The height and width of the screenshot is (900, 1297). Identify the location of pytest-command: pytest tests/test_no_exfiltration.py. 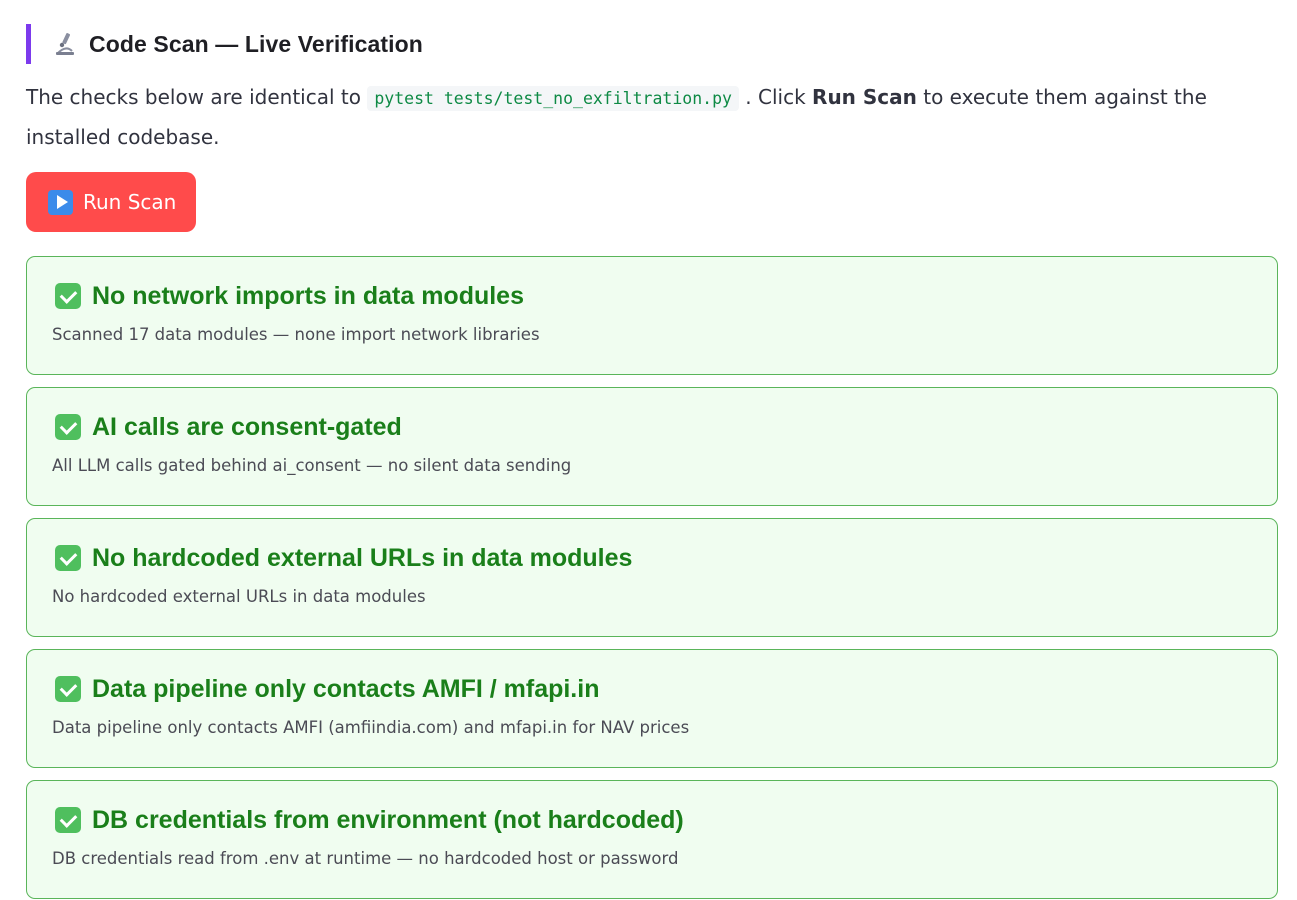
(553, 98).